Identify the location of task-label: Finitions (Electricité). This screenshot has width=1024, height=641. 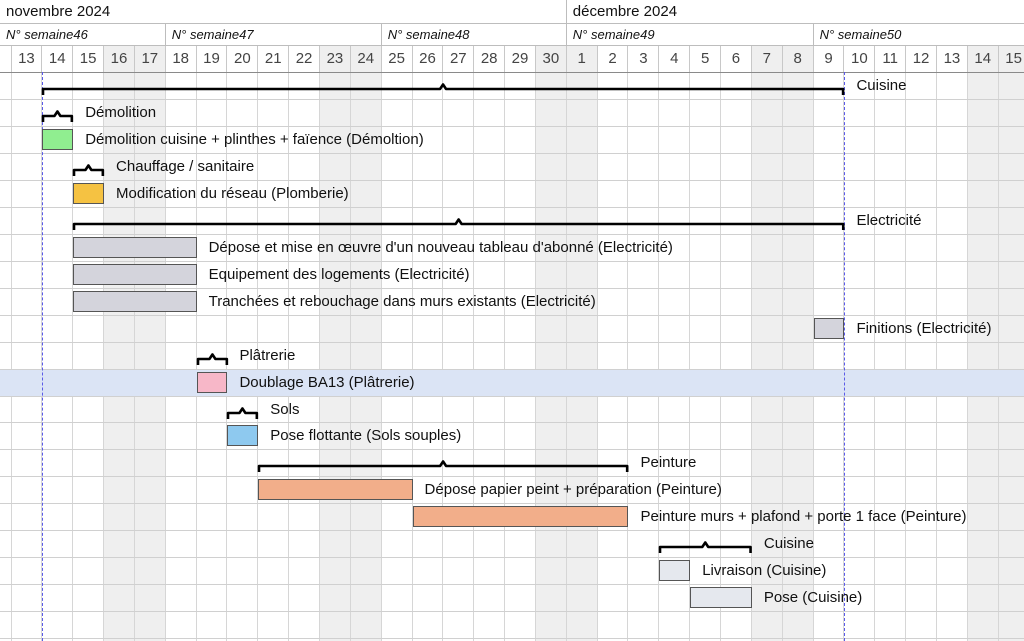
(923, 329).